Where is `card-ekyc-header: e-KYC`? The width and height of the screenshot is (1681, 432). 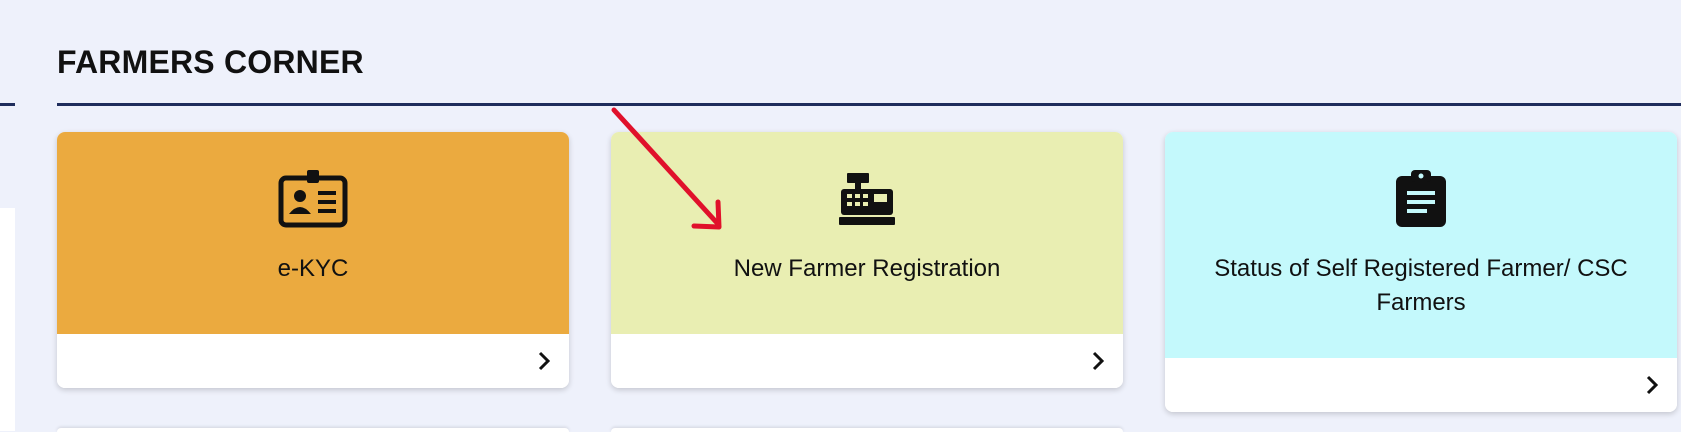 card-ekyc-header: e-KYC is located at coordinates (313, 233).